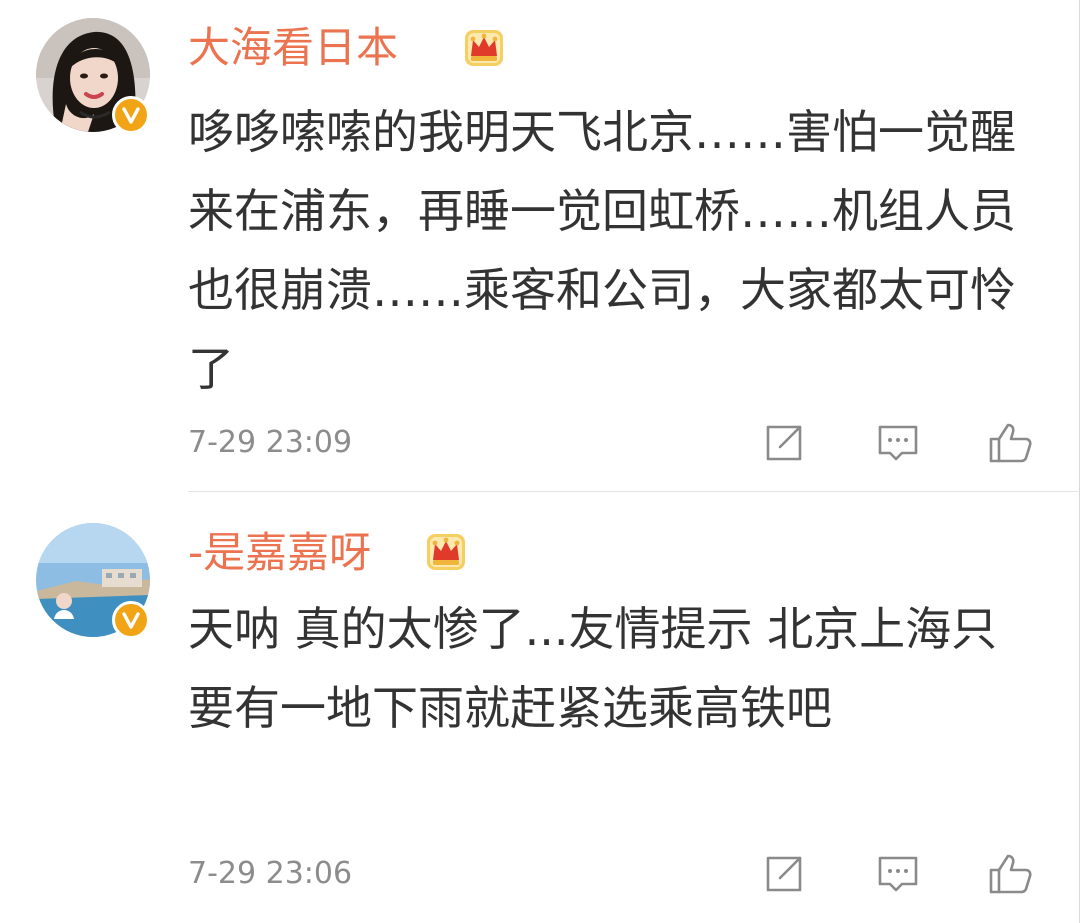 This screenshot has width=1080, height=923. I want to click on username: 大海看日本, so click(293, 48).